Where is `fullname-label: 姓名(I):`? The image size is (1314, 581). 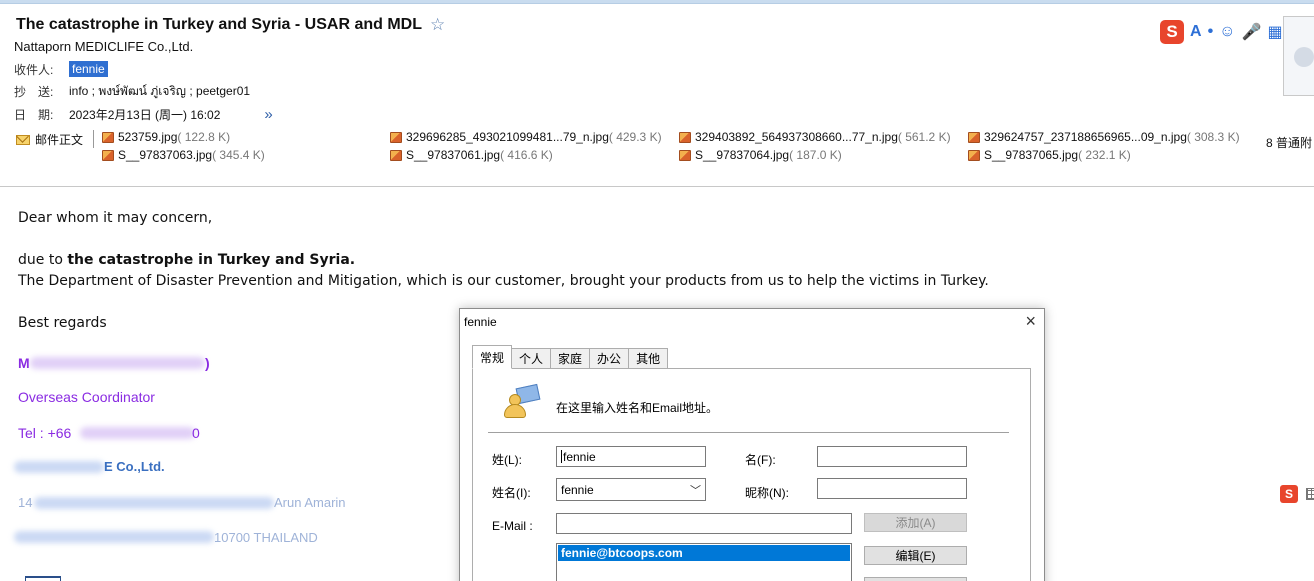 fullname-label: 姓名(I): is located at coordinates (511, 493).